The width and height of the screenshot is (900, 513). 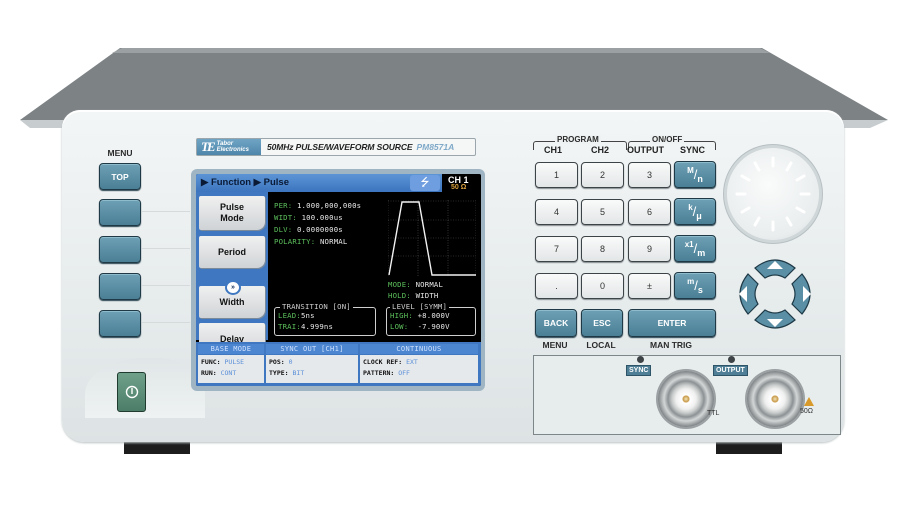 What do you see at coordinates (232, 218) in the screenshot?
I see `softkey-line2: Mode` at bounding box center [232, 218].